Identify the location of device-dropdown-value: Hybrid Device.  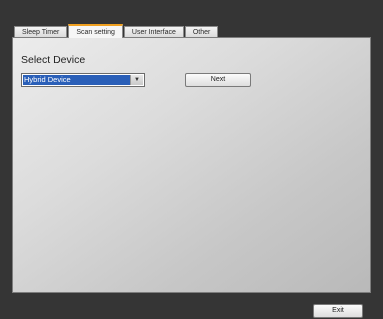
(77, 80).